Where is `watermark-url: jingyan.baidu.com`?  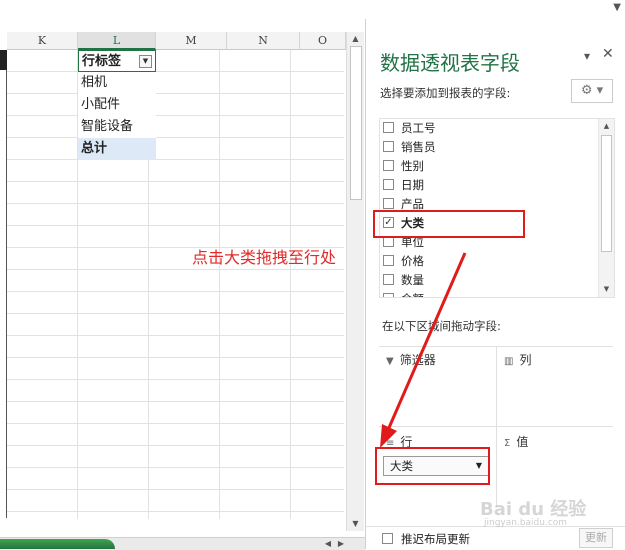 watermark-url: jingyan.baidu.com is located at coordinates (526, 523).